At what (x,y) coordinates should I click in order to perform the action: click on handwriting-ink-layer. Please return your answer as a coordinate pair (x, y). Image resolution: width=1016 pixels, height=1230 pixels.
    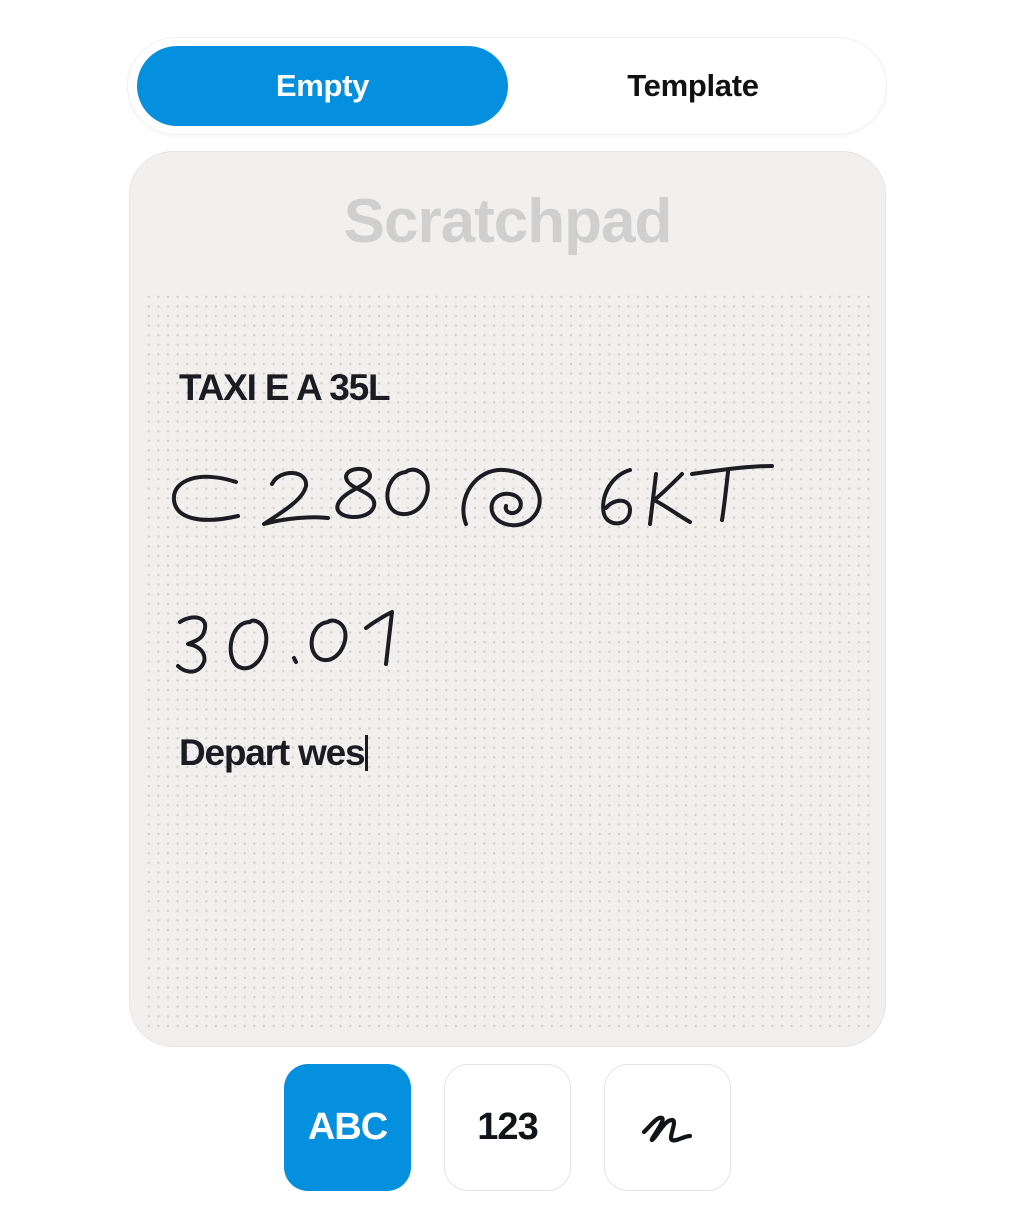
    Looking at the image, I should click on (472, 569).